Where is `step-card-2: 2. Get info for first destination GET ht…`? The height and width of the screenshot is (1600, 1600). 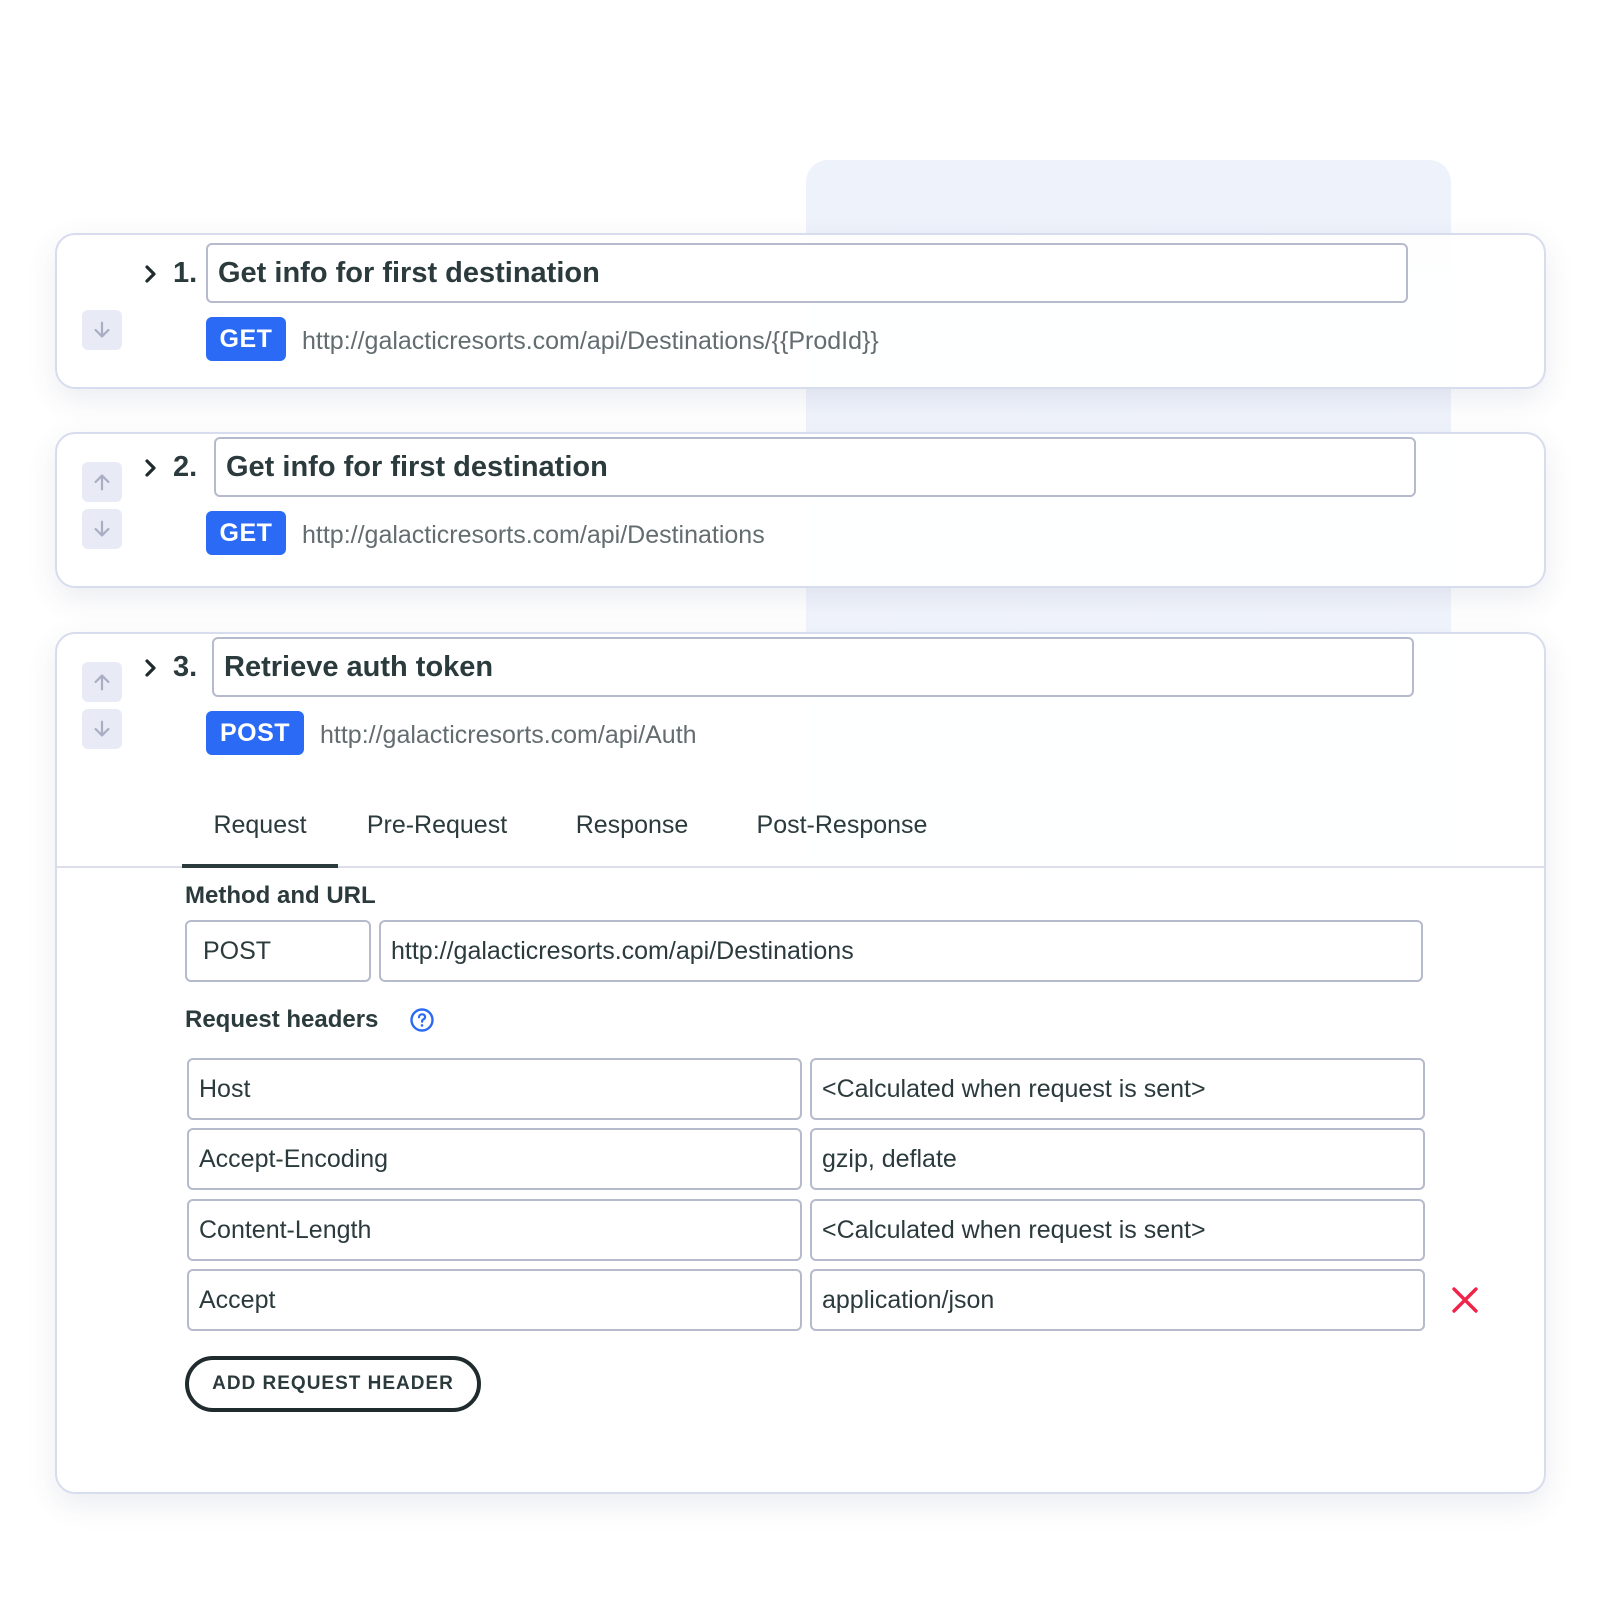
step-card-2: 2. Get info for first destination GET ht… is located at coordinates (800, 510).